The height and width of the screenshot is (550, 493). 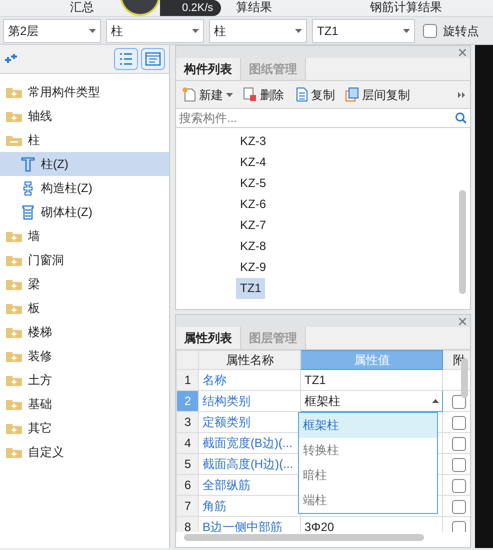 What do you see at coordinates (249, 360) in the screenshot?
I see `column-header: 属性名称` at bounding box center [249, 360].